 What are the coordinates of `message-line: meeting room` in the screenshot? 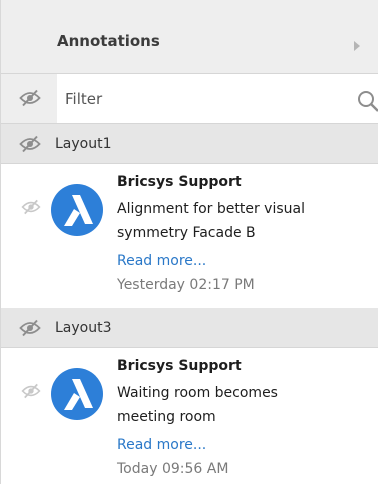 It's located at (166, 417).